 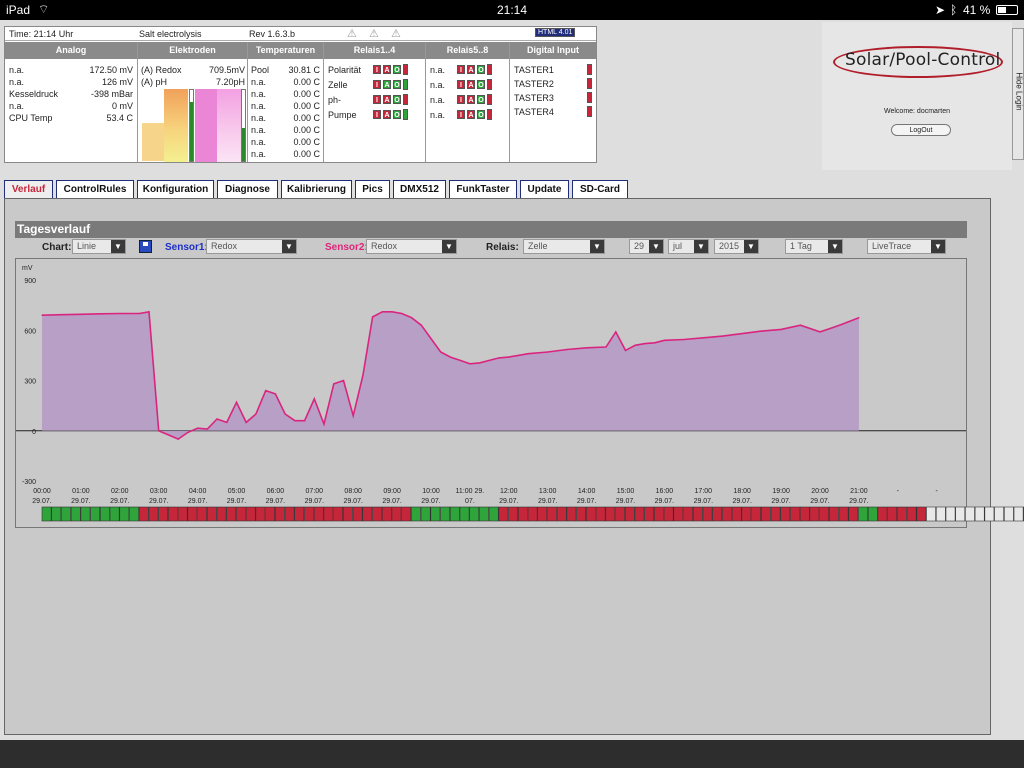 I want to click on x-tick-label: 15:00, so click(x=626, y=491).